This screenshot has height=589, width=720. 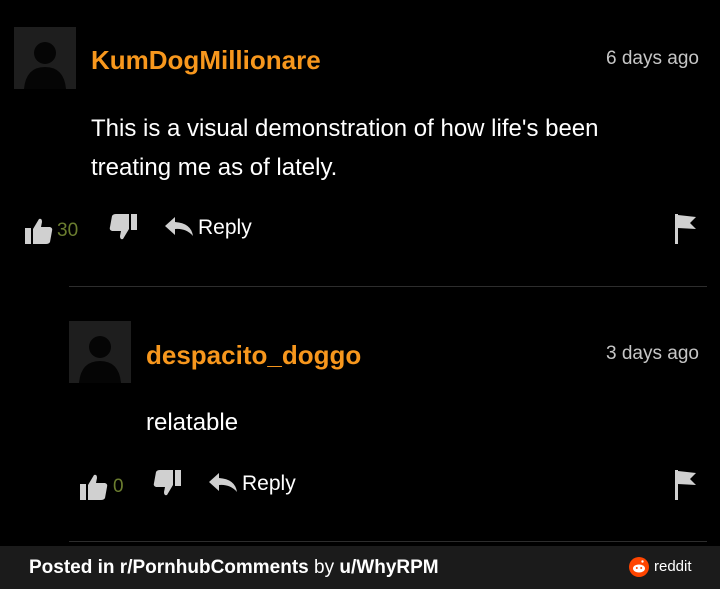 What do you see at coordinates (652, 58) in the screenshot?
I see `timestamp: 6 days ago` at bounding box center [652, 58].